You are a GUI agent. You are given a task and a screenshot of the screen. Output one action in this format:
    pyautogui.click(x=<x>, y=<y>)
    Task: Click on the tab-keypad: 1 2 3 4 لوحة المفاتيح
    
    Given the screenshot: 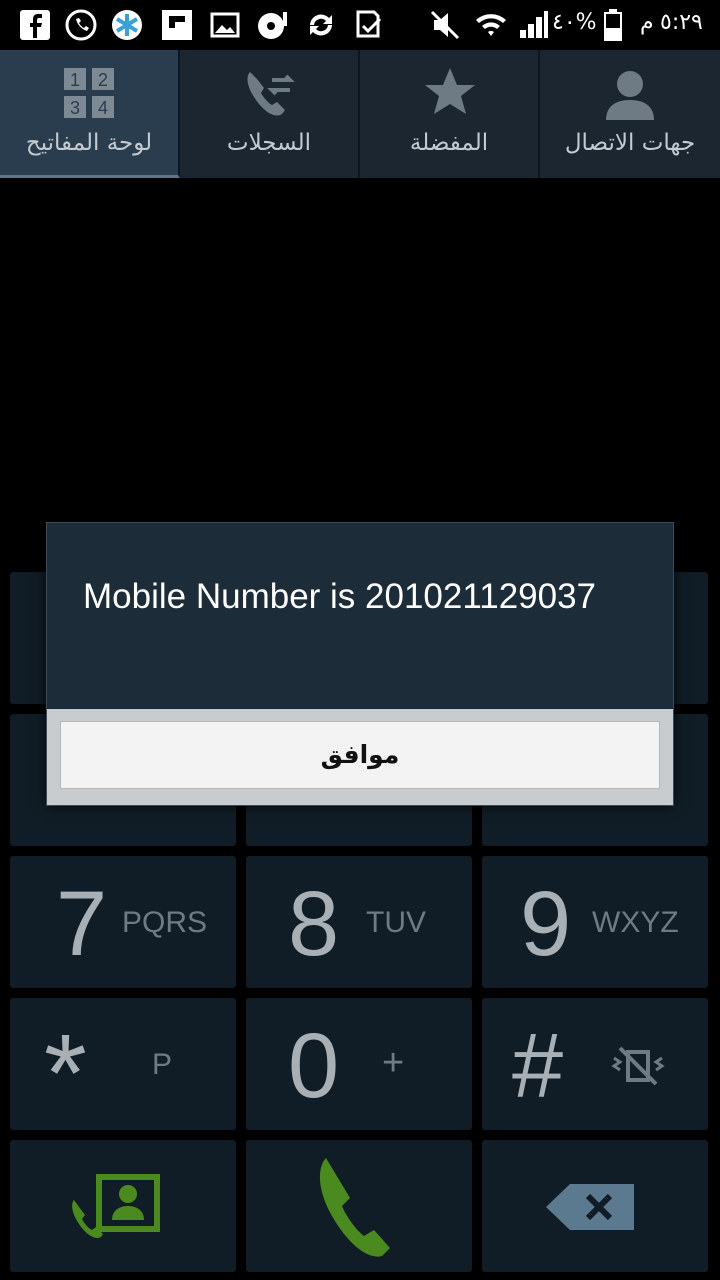 What is the action you would take?
    pyautogui.click(x=90, y=114)
    